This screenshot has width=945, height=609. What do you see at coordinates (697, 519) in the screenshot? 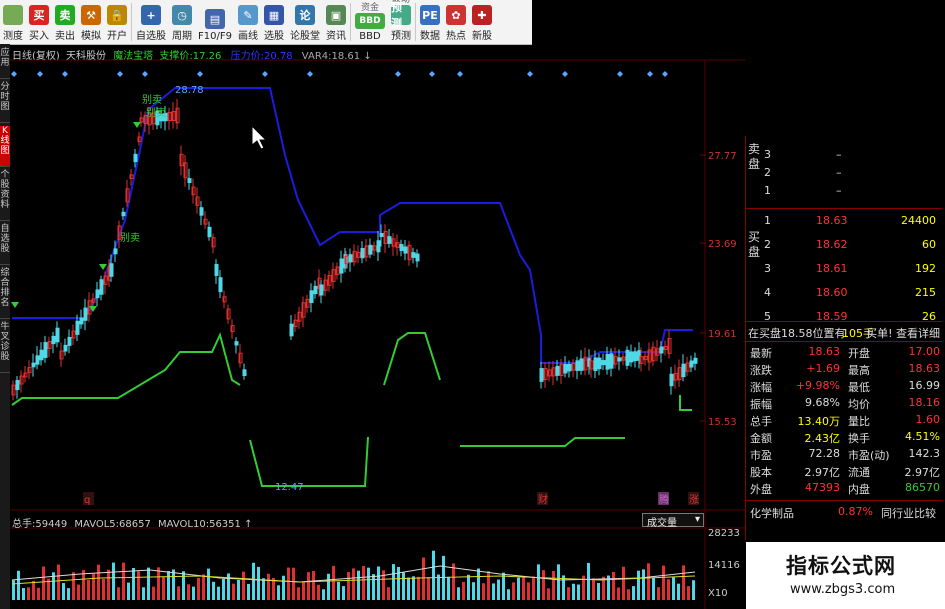
I see `chevron-down-icon: ▾` at bounding box center [697, 519].